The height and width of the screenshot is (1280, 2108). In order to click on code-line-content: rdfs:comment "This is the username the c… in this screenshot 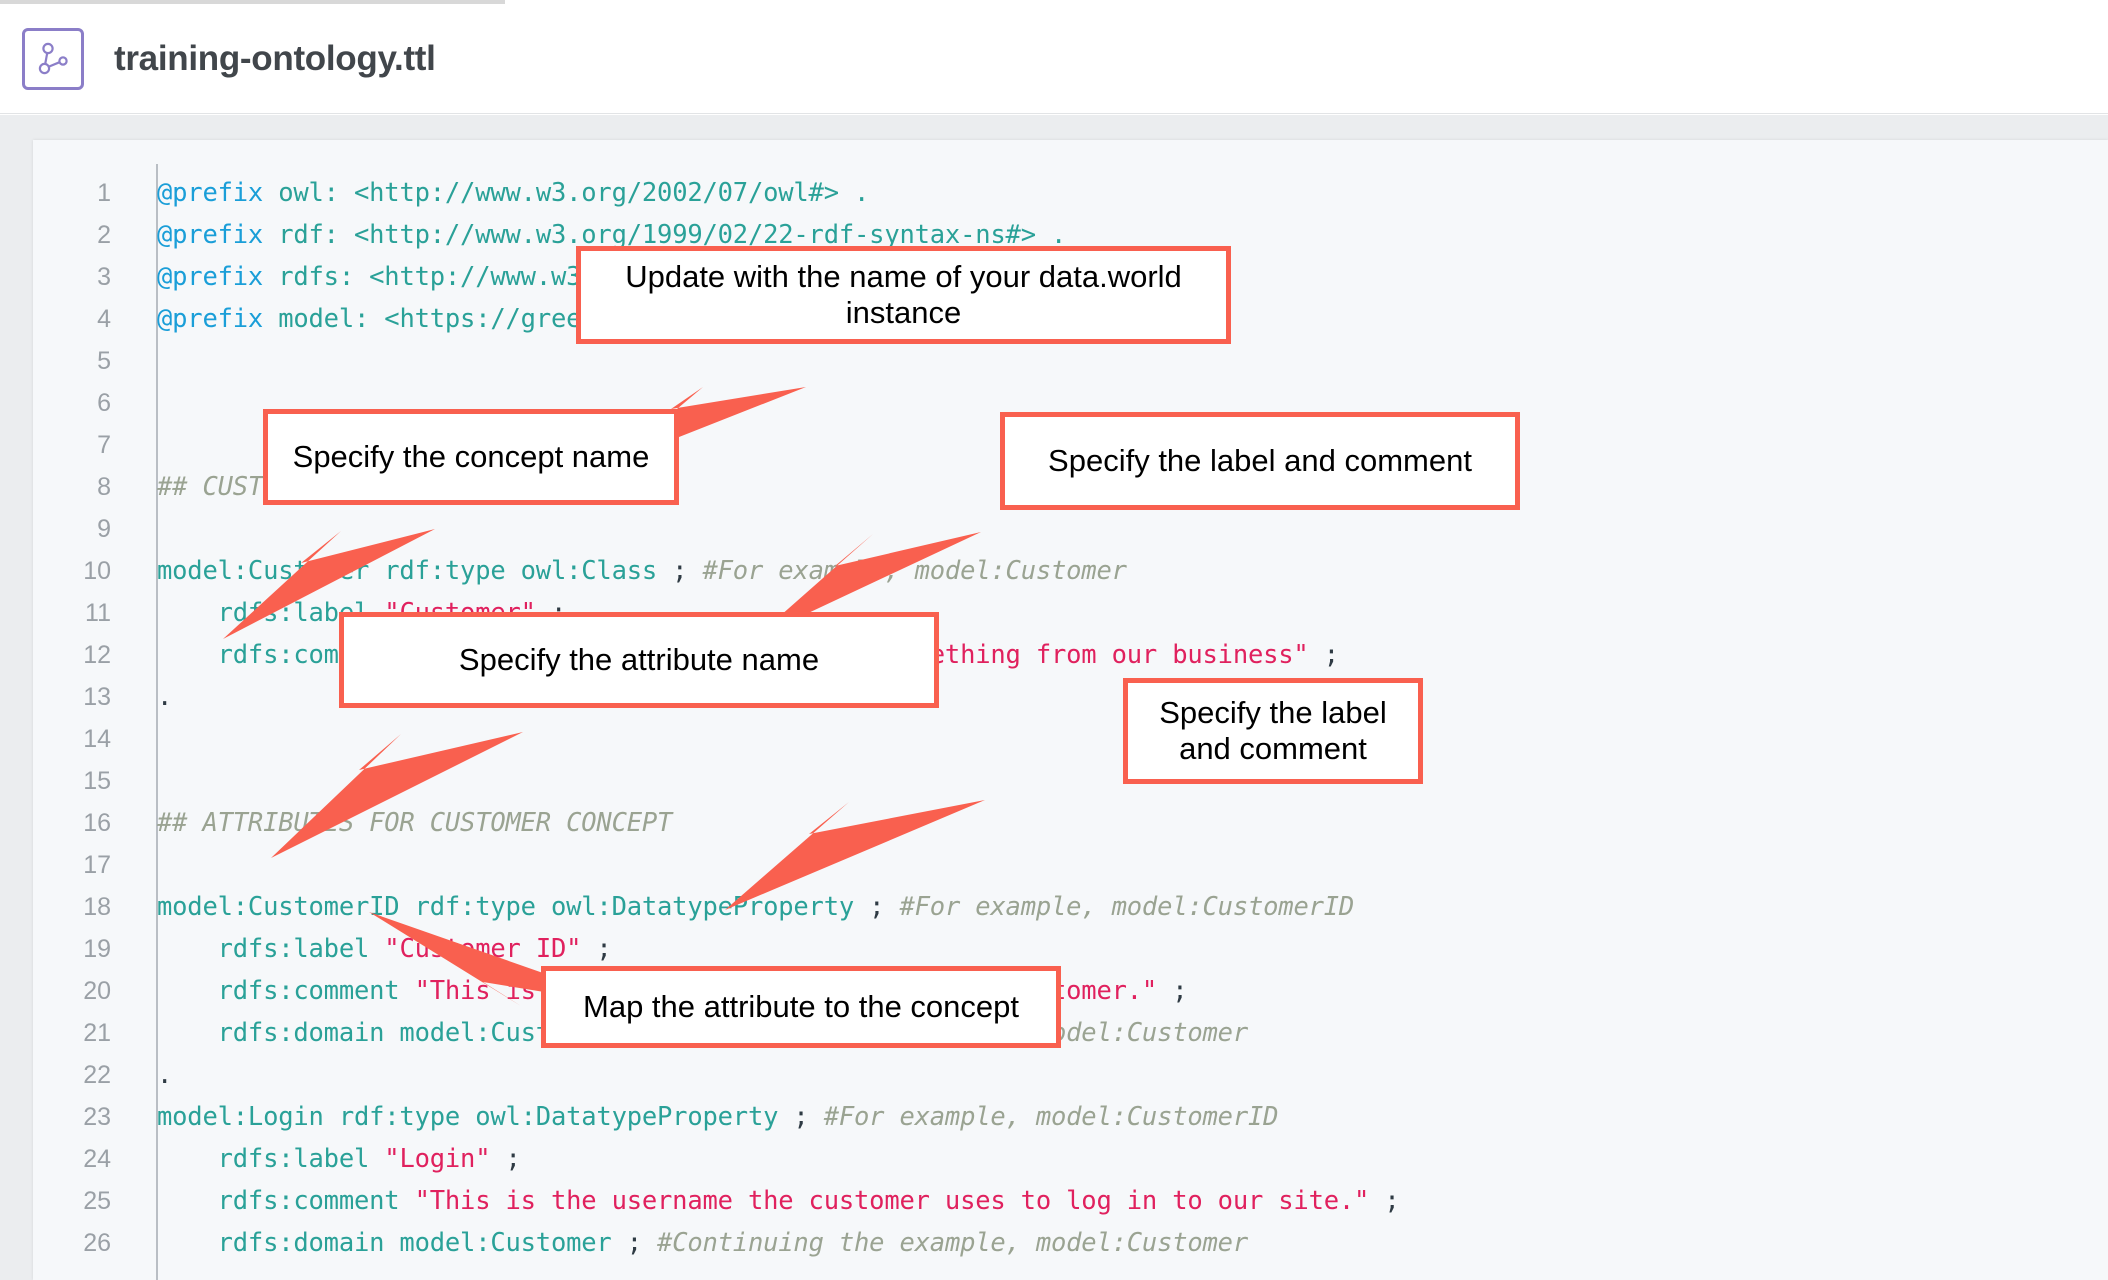, I will do `click(766, 1201)`.